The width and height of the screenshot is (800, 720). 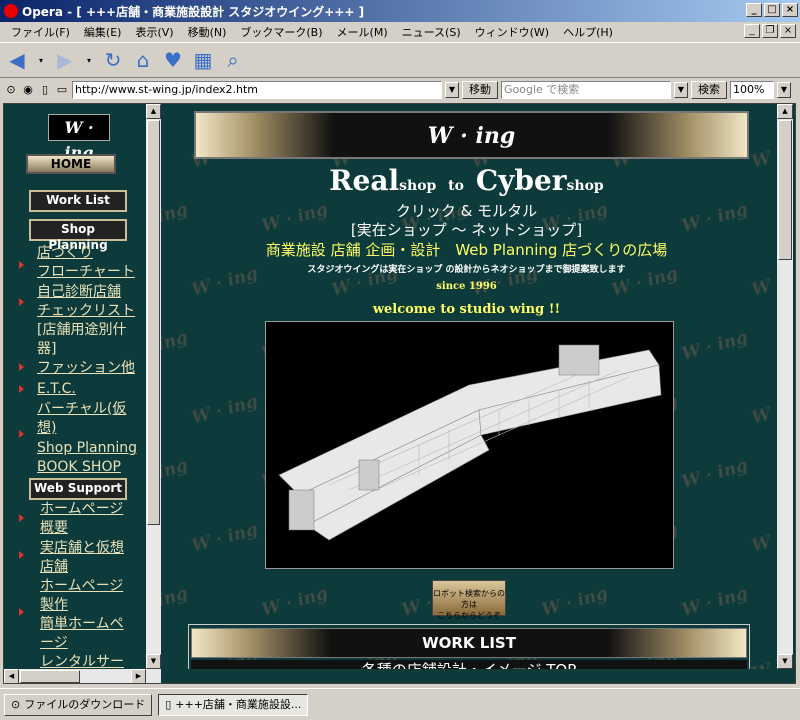 I want to click on menu-navigate: 移動(N), so click(x=207, y=32).